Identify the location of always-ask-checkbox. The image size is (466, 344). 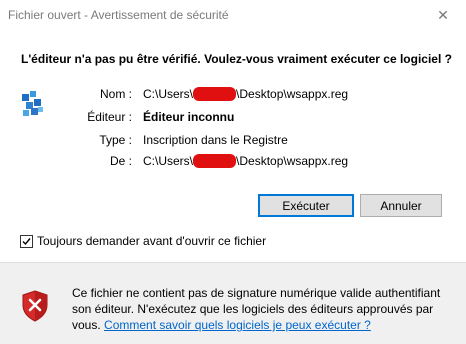
(26, 241).